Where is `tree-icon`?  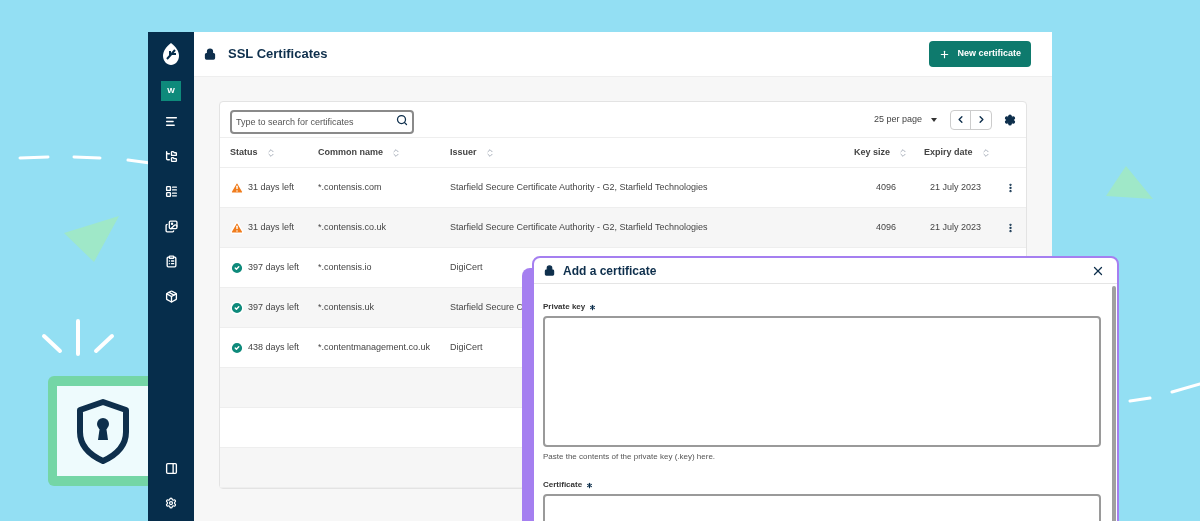 tree-icon is located at coordinates (171, 156).